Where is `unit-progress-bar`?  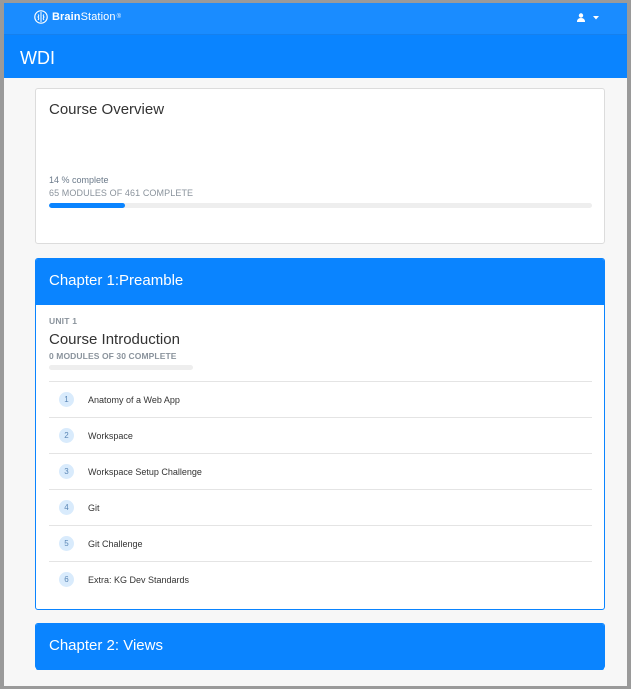
unit-progress-bar is located at coordinates (121, 367).